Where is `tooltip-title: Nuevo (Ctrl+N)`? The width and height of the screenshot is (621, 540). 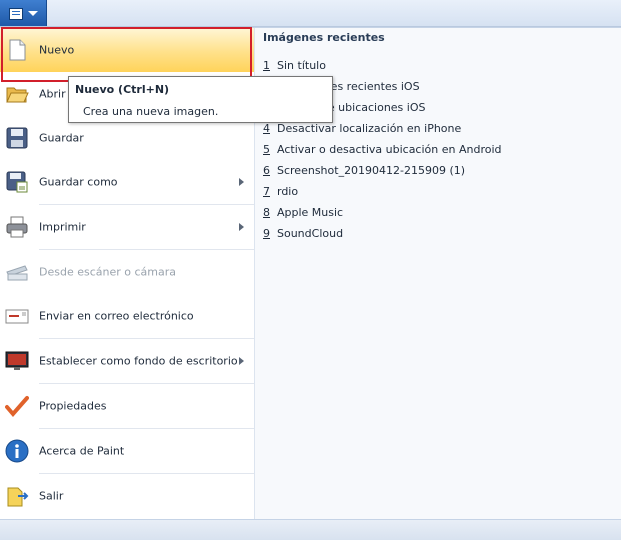 tooltip-title: Nuevo (Ctrl+N) is located at coordinates (122, 89).